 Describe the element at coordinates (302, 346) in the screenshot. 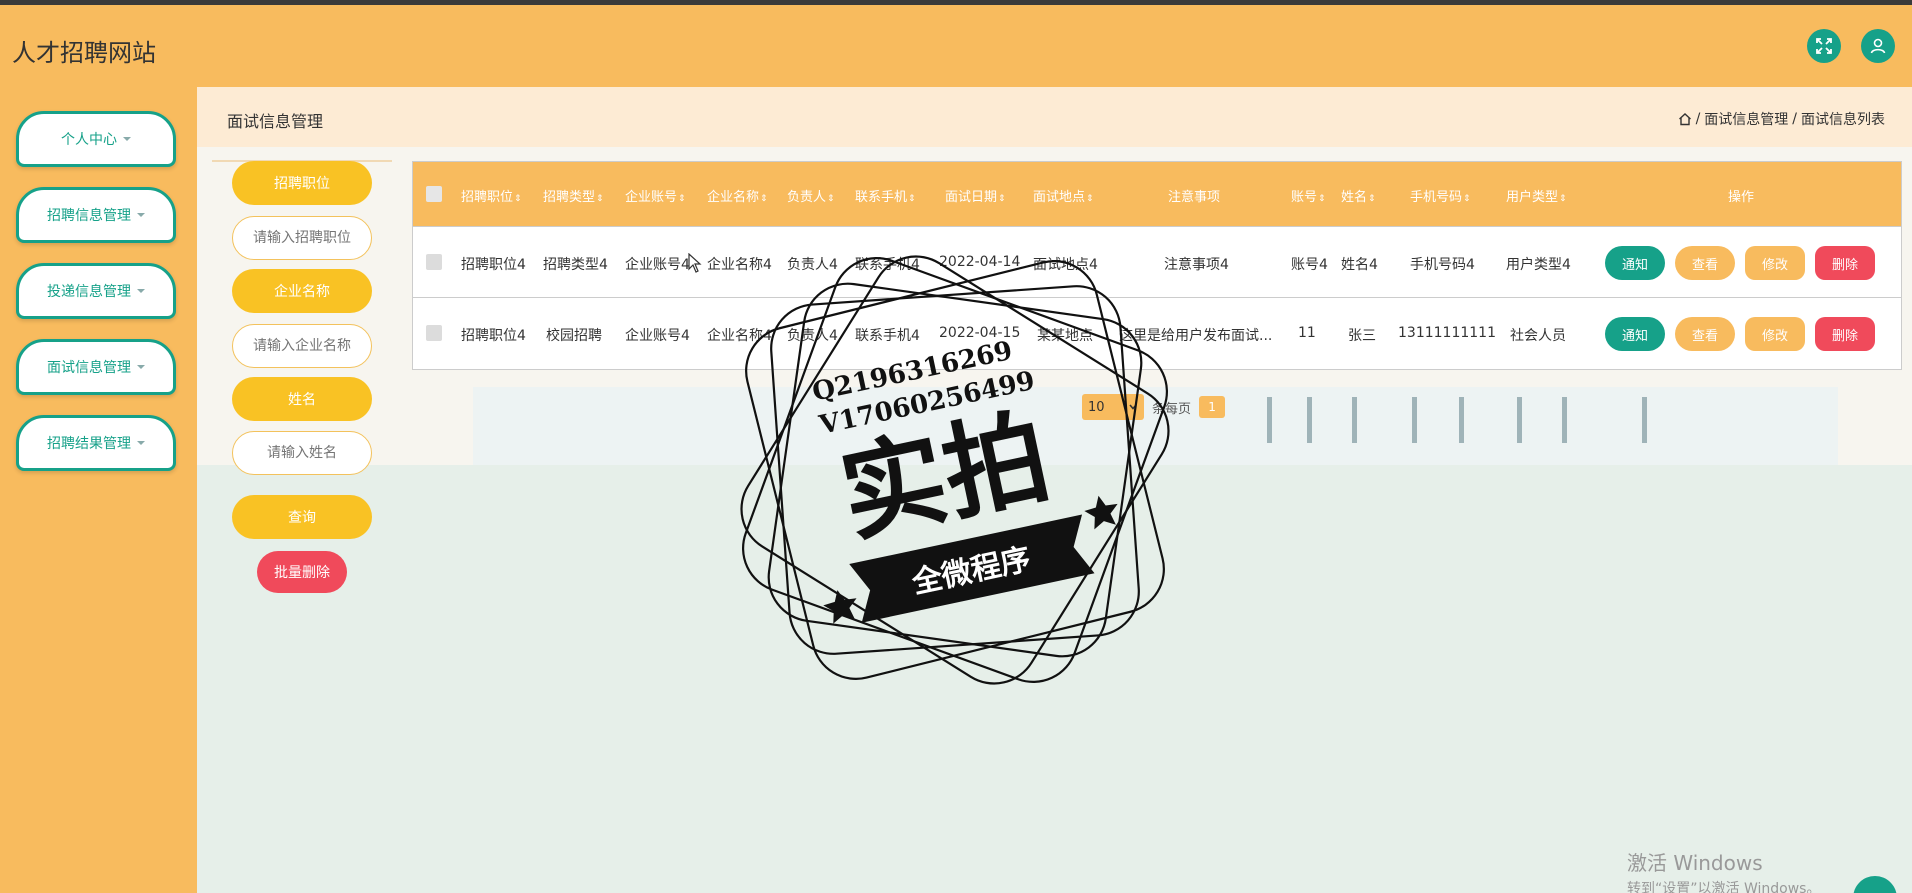

I see `company-search-input` at that location.